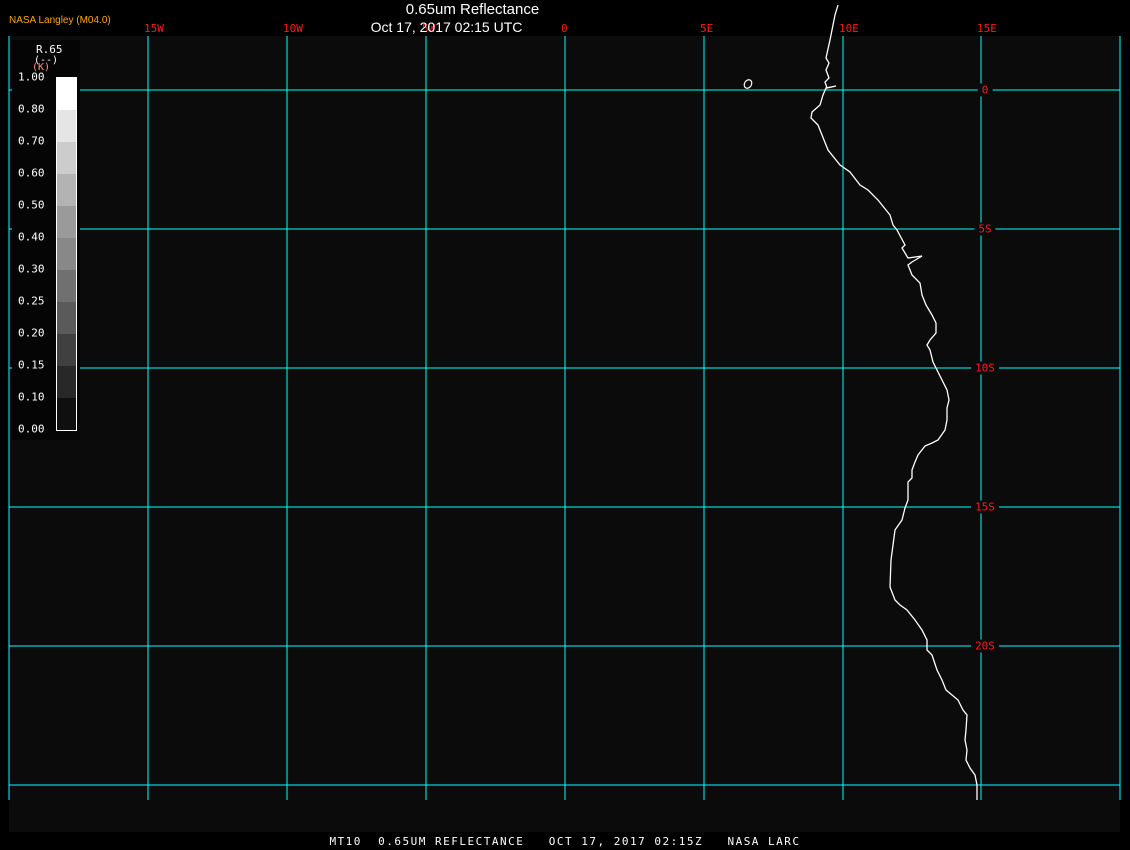 The height and width of the screenshot is (850, 1130). What do you see at coordinates (31, 77) in the screenshot?
I see `colorbar-tick-label: 1.00` at bounding box center [31, 77].